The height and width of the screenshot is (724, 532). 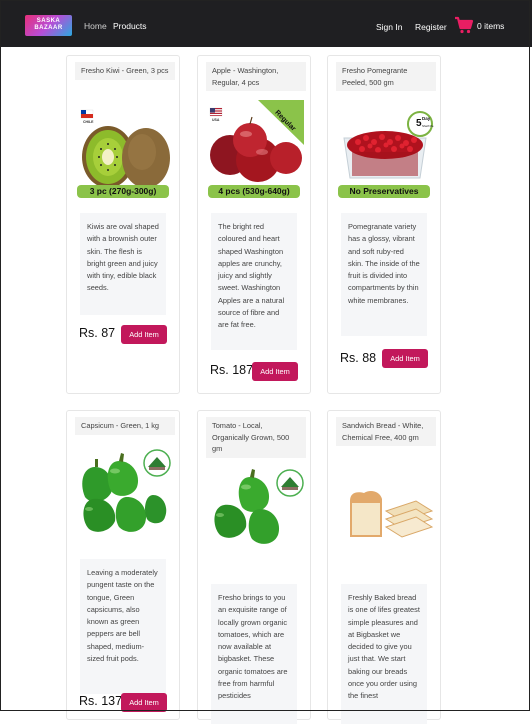 What do you see at coordinates (426, 118) in the screenshot?
I see `shelf-life-day: Day` at bounding box center [426, 118].